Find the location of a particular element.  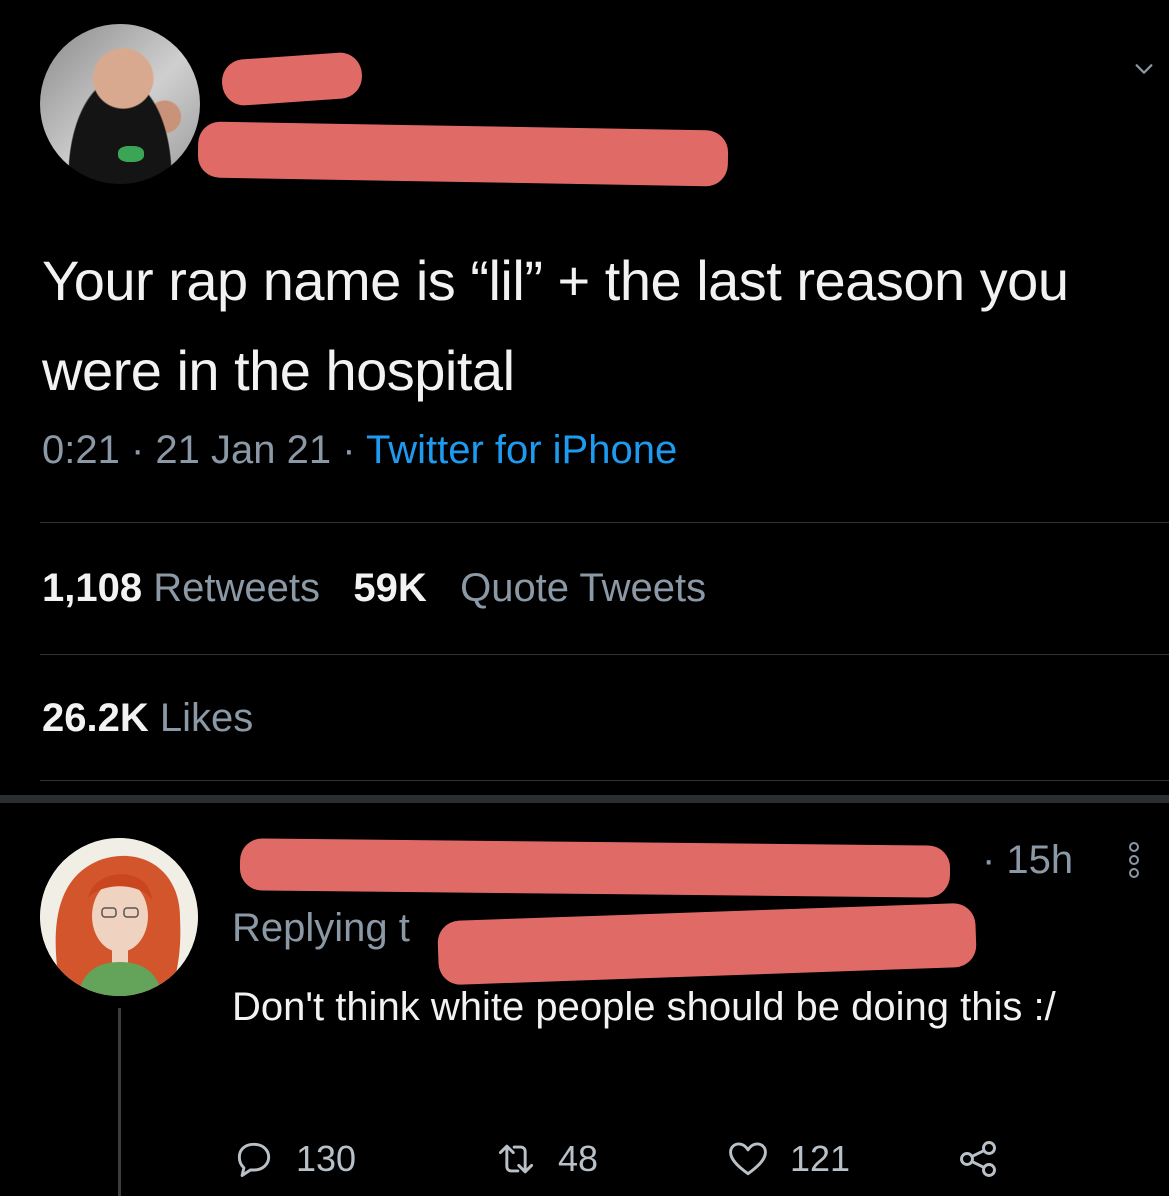

redacted-reply-author is located at coordinates (595, 868).